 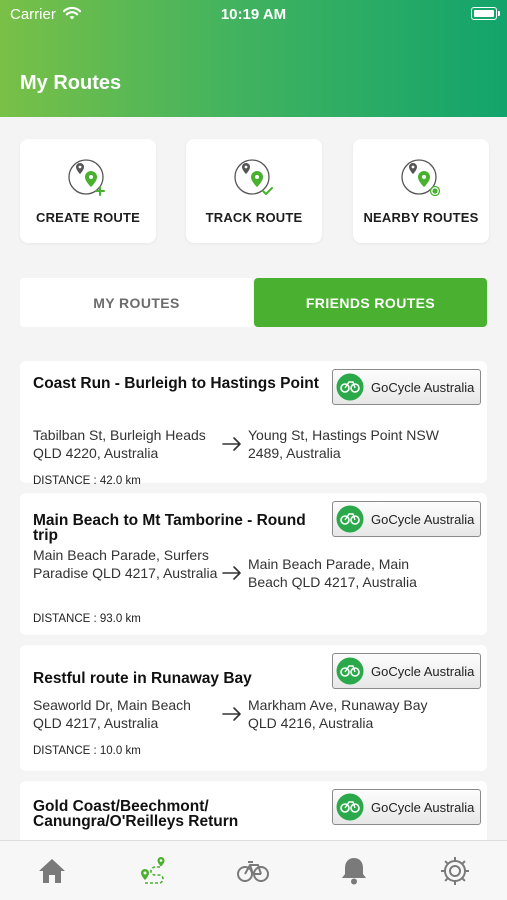 What do you see at coordinates (87, 751) in the screenshot?
I see `route-distance: DISTANCE : 10.0 km` at bounding box center [87, 751].